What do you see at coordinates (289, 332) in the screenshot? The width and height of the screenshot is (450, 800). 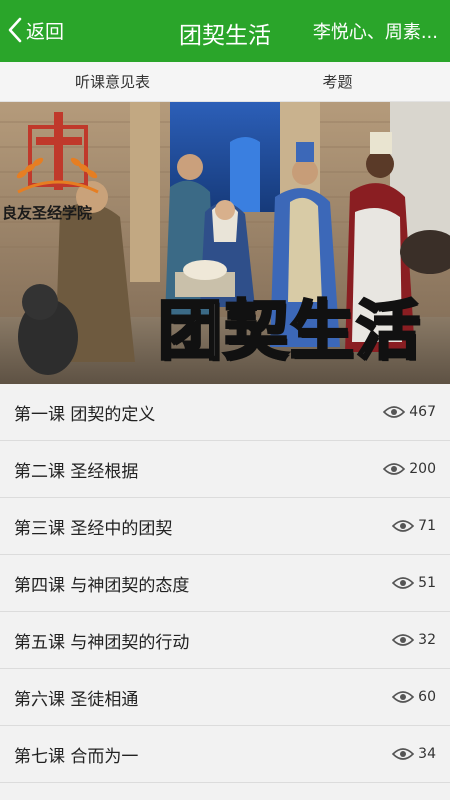 I see `banner-title-text: 团契生活` at bounding box center [289, 332].